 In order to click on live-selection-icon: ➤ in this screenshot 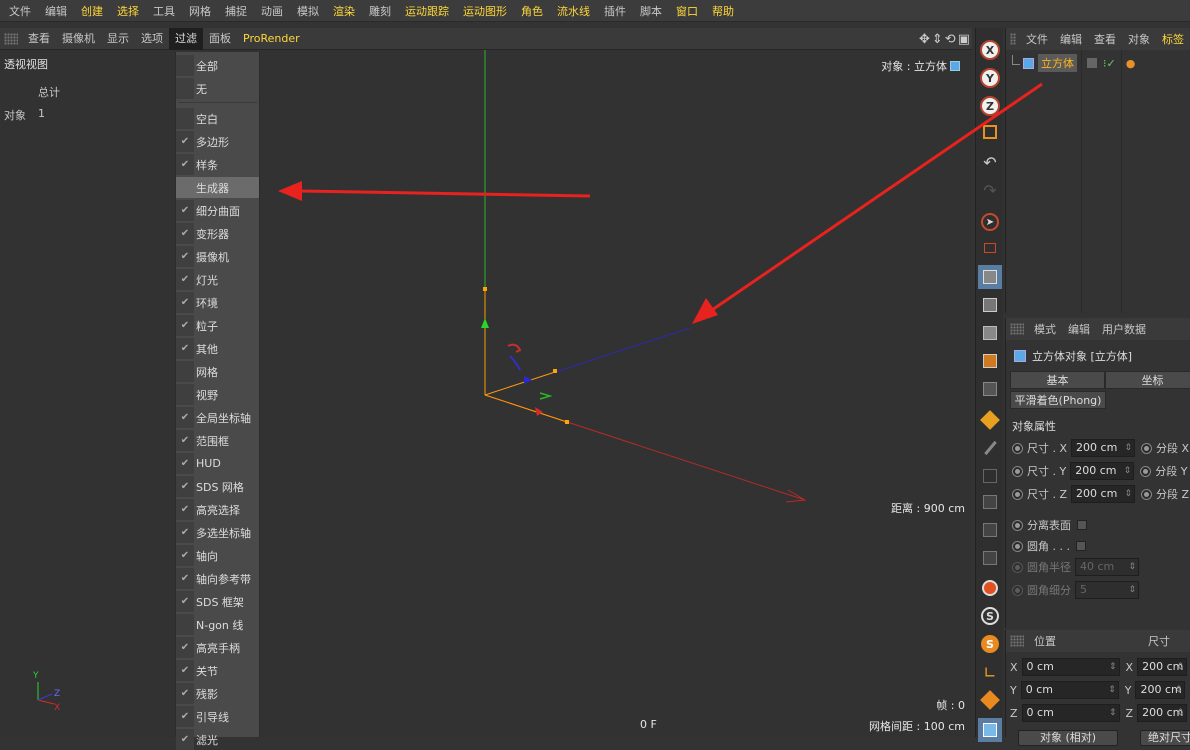, I will do `click(990, 222)`.